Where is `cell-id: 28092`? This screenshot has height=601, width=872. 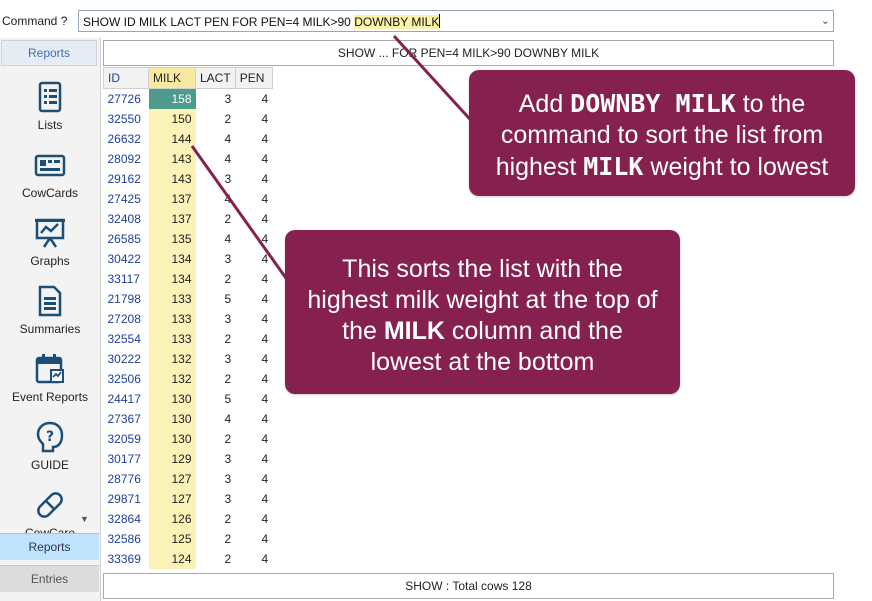 cell-id: 28092 is located at coordinates (126, 159).